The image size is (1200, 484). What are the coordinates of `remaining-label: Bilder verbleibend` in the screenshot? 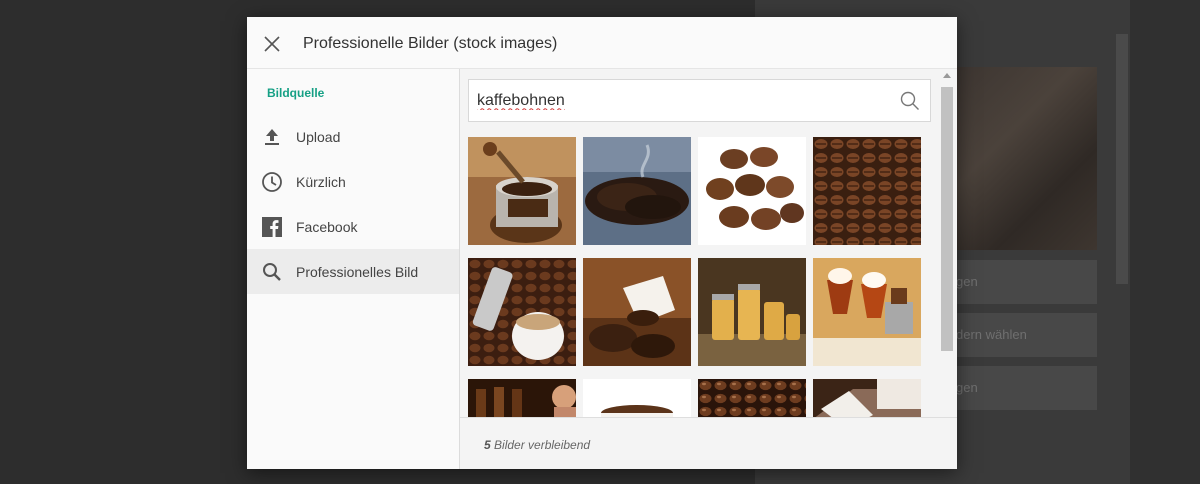 It's located at (540, 445).